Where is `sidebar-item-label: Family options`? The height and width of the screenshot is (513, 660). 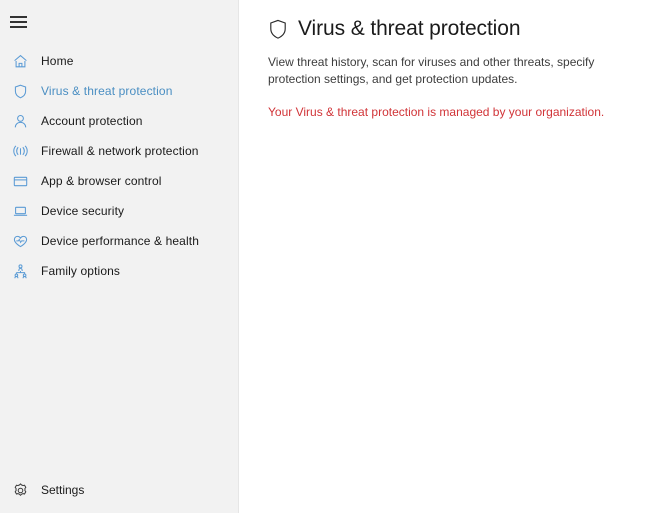
sidebar-item-label: Family options is located at coordinates (81, 271).